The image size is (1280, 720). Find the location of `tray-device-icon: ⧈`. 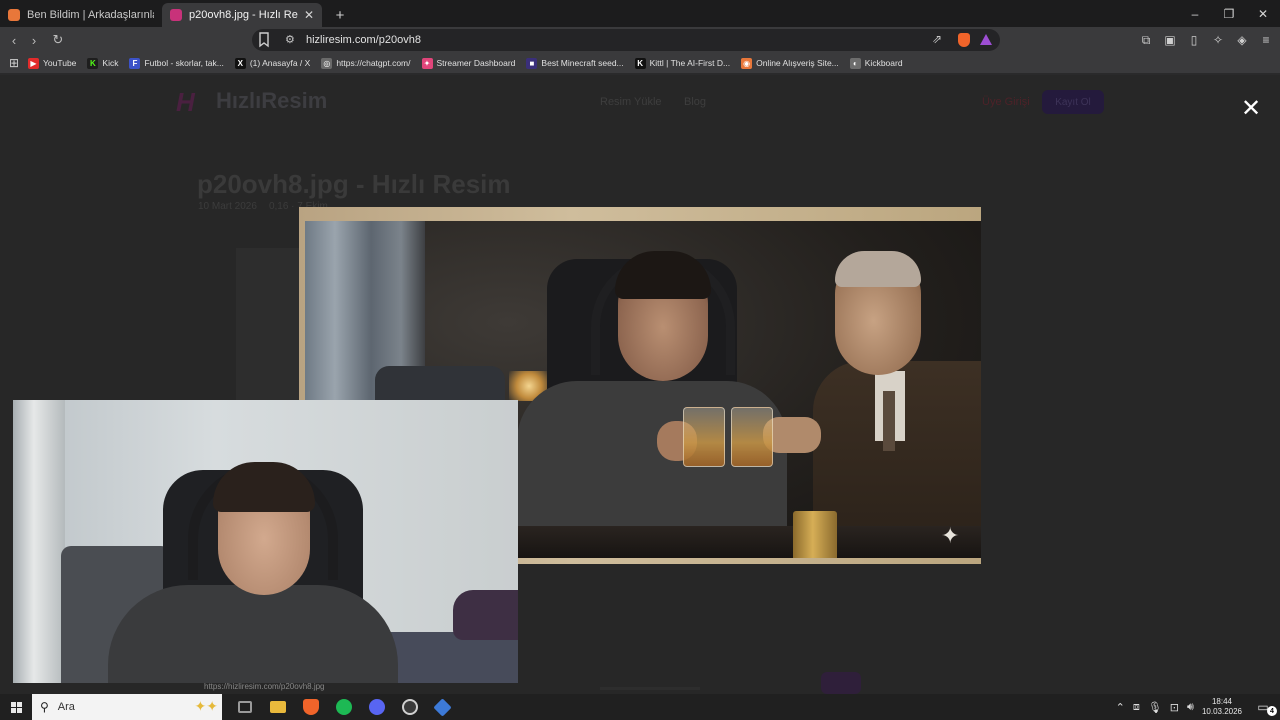

tray-device-icon: ⧈ is located at coordinates (1136, 707).